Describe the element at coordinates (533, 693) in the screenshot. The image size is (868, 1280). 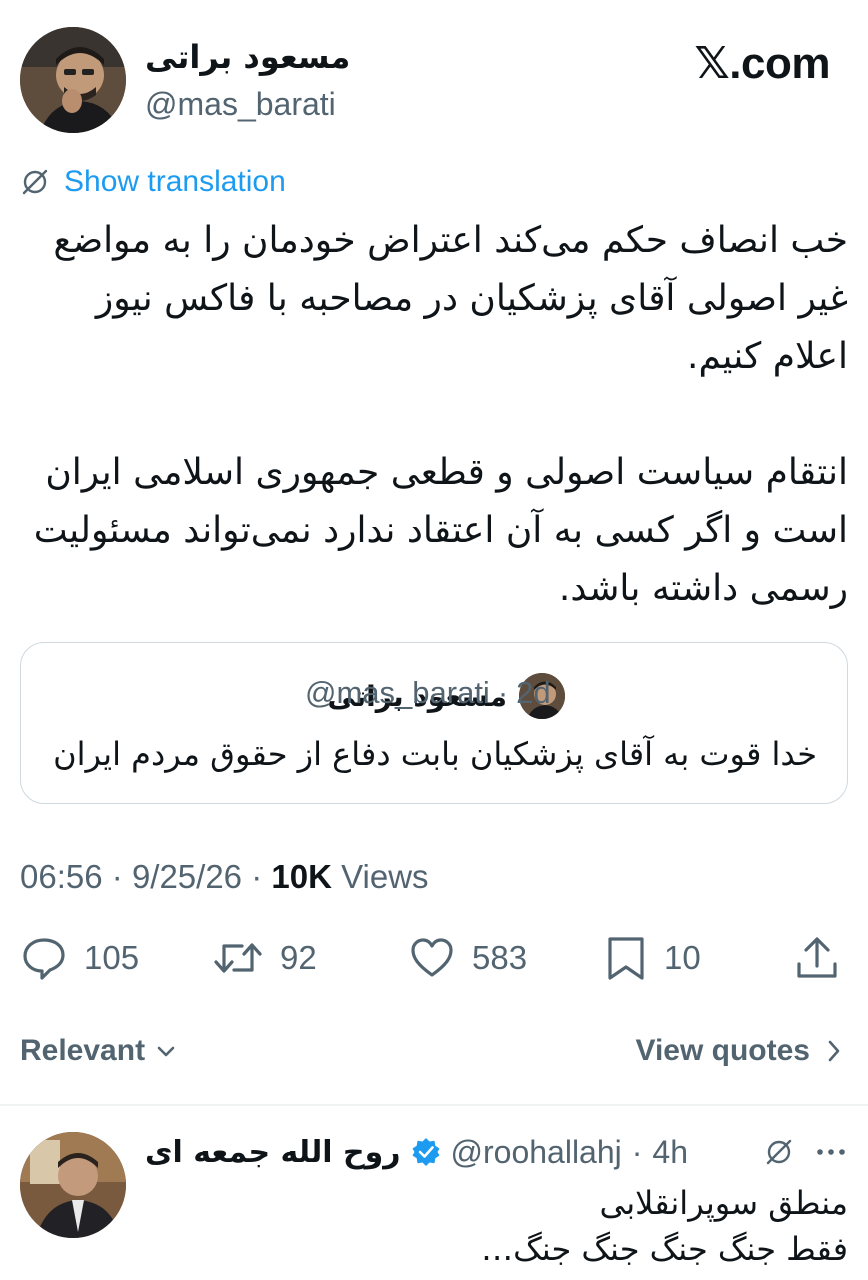
I see `quoted-time: 2d` at that location.